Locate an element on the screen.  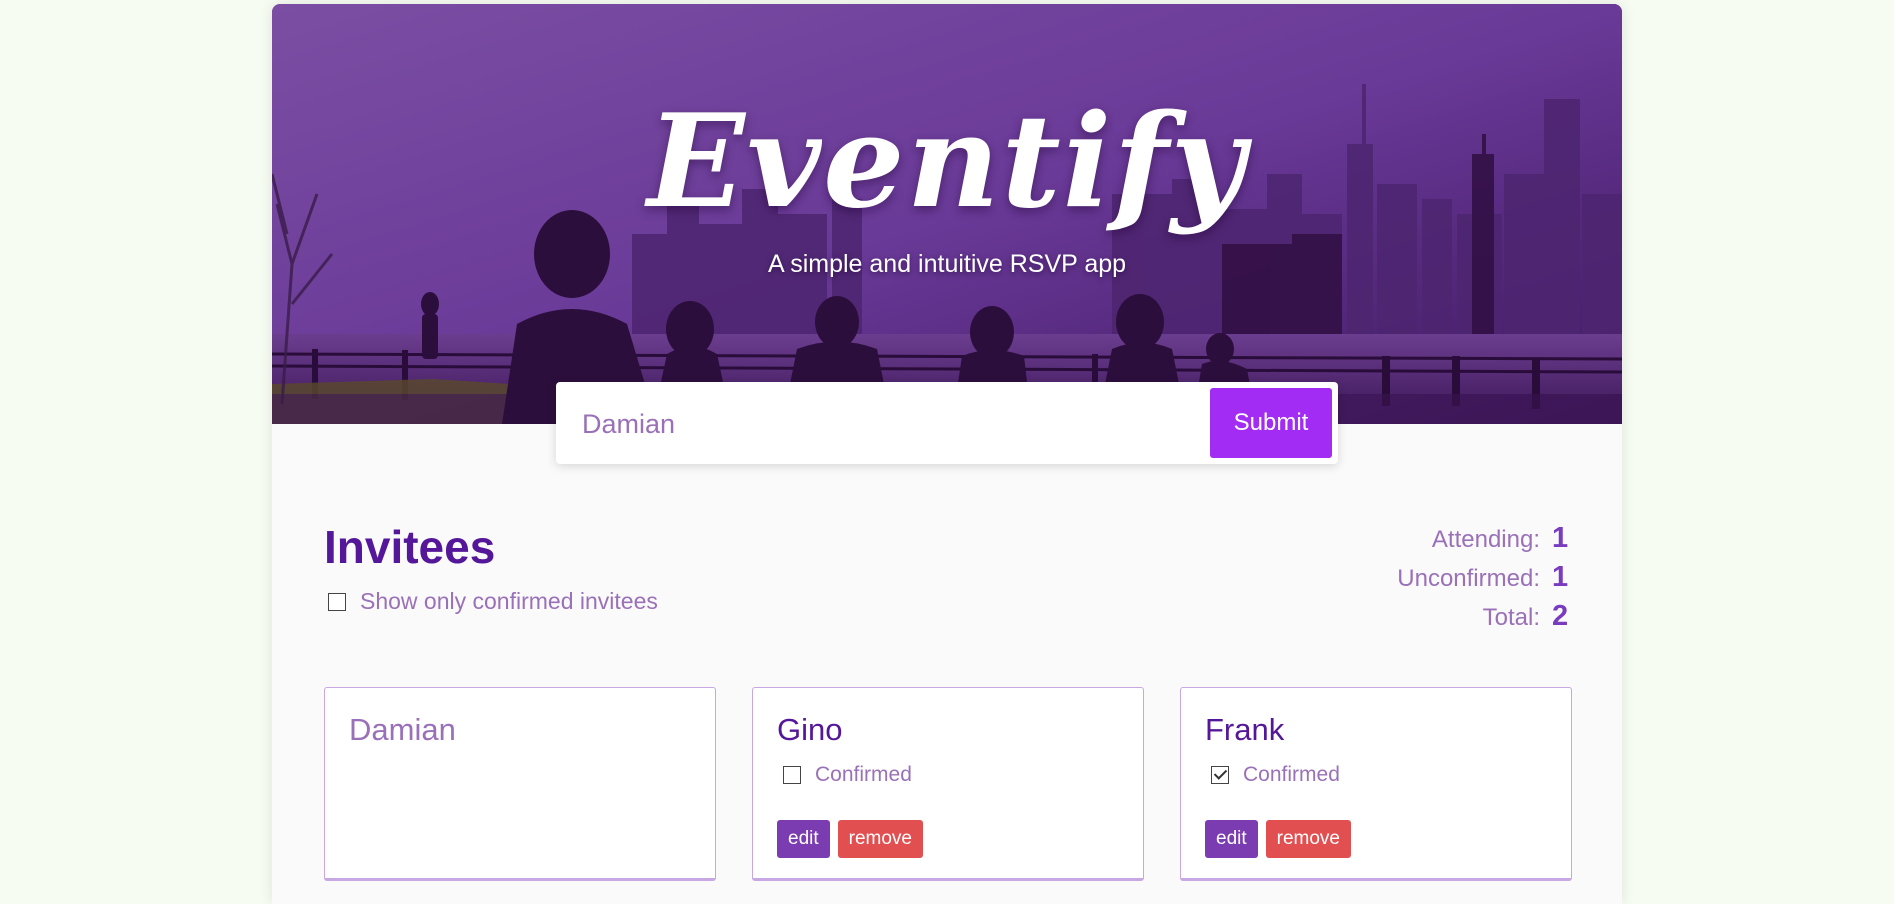
attending-count: 1 is located at coordinates (1560, 538).